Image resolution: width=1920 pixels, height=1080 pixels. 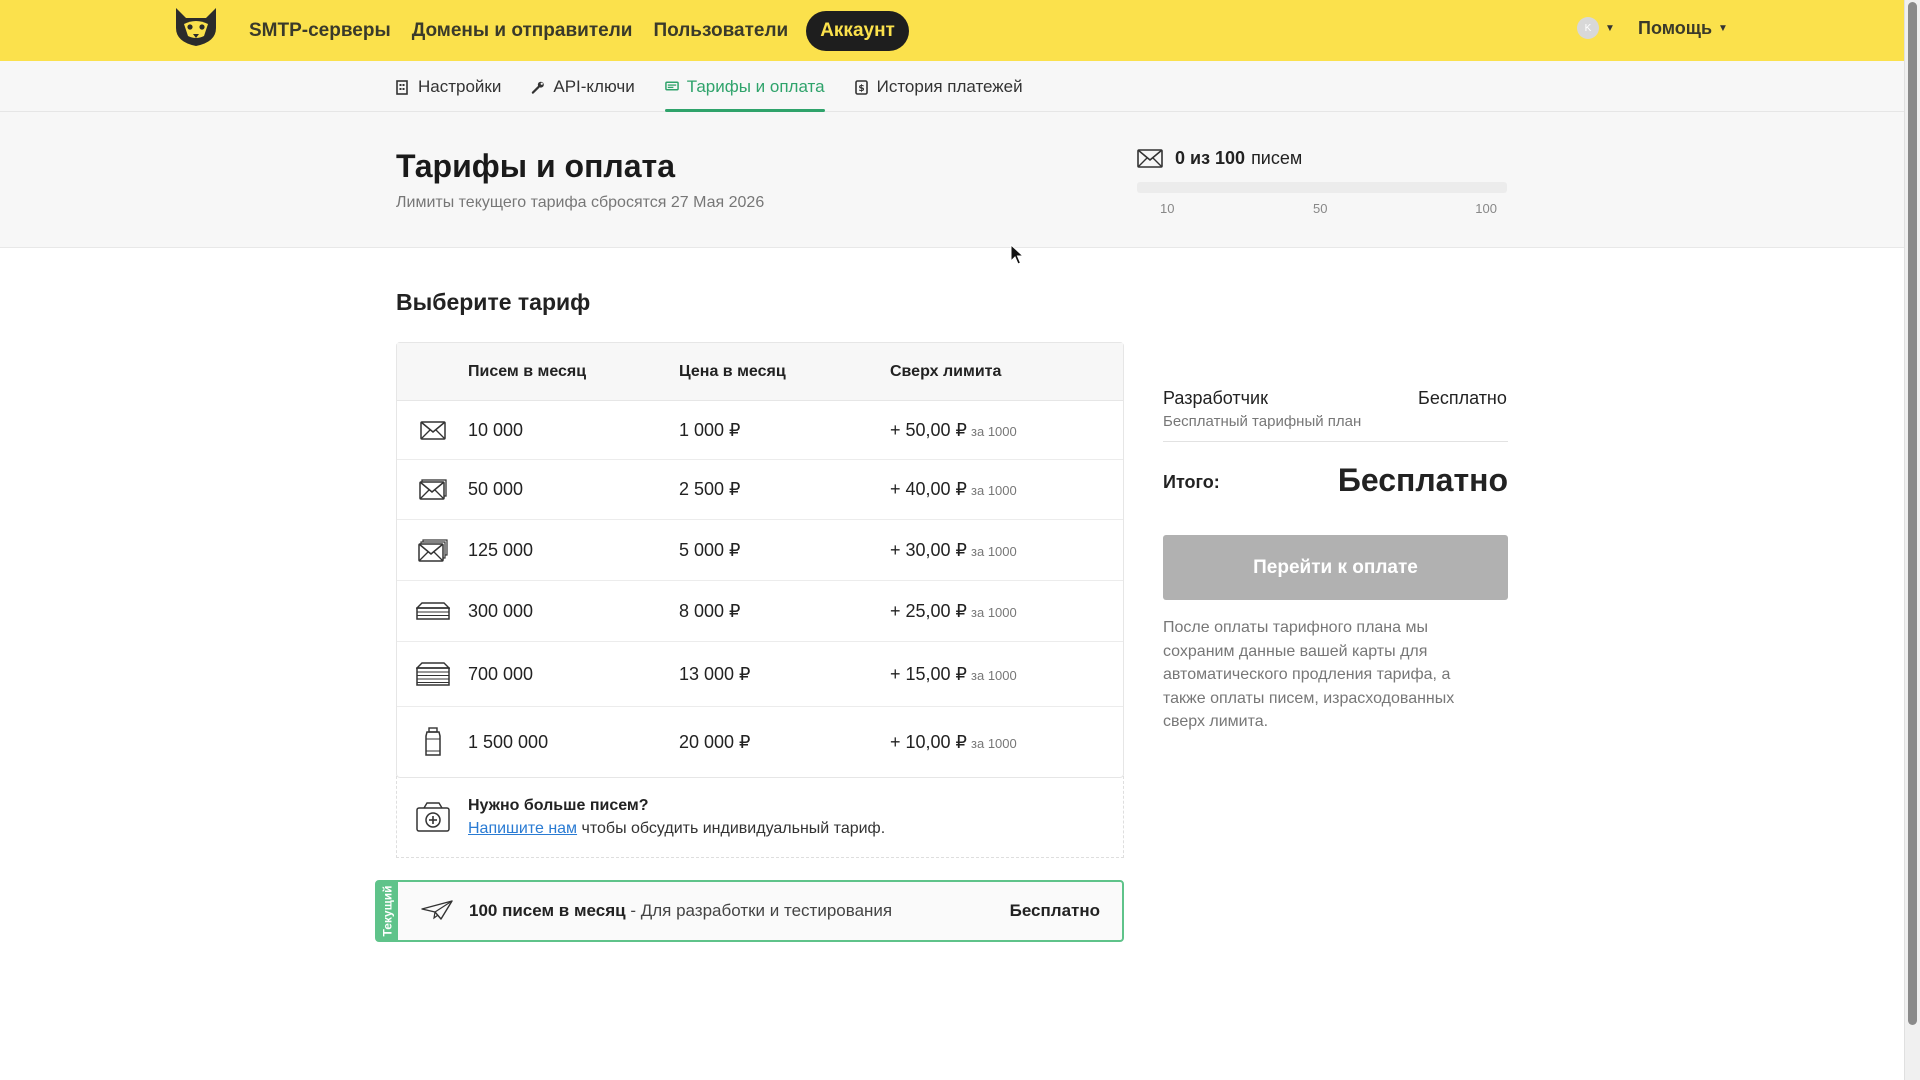 I want to click on tab-payment-history-label: История платежей, so click(x=949, y=86).